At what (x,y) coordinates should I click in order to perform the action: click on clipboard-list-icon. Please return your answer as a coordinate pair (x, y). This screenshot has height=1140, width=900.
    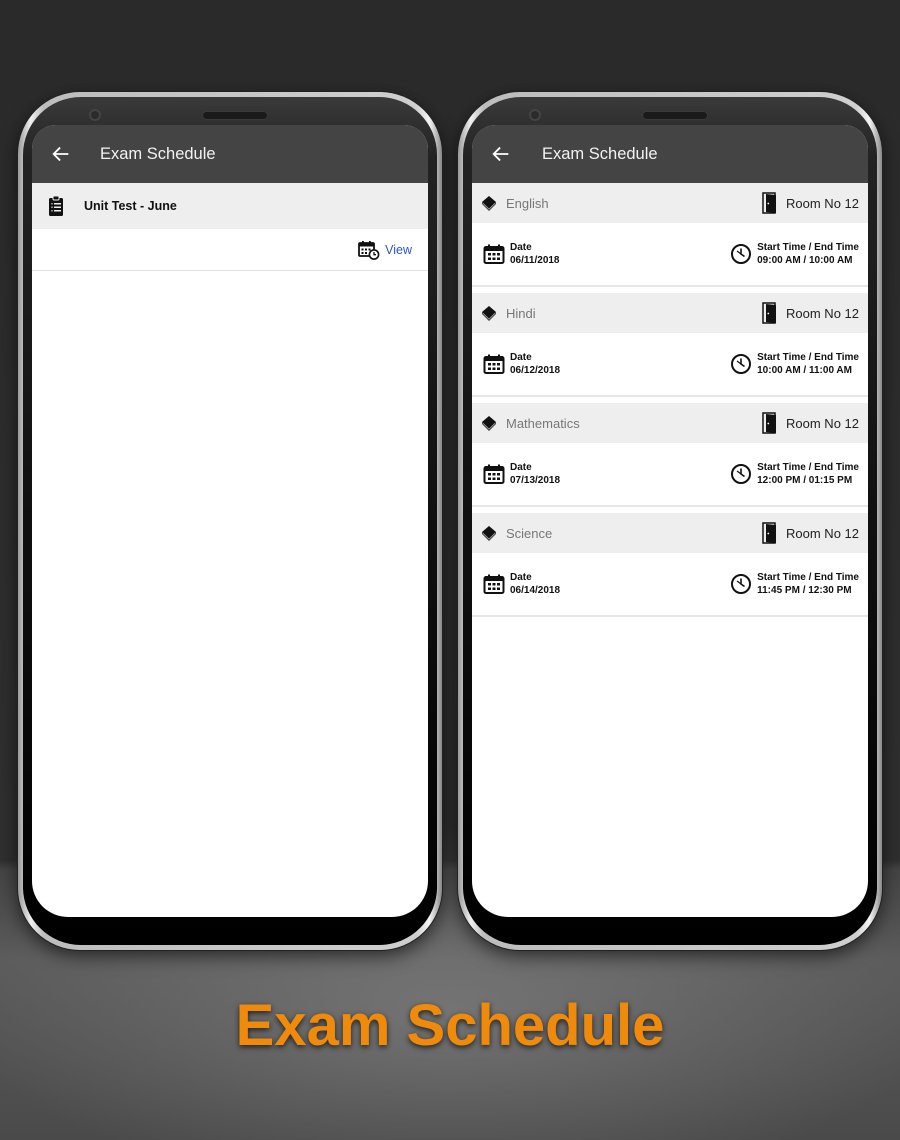
    Looking at the image, I should click on (56, 205).